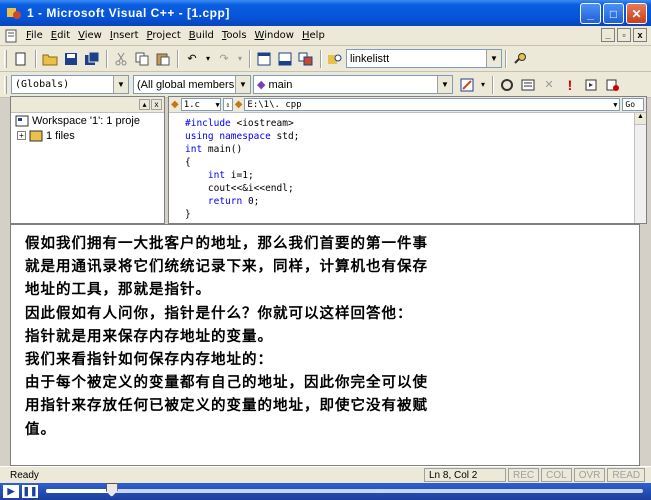 The width and height of the screenshot is (651, 500). Describe the element at coordinates (142, 59) in the screenshot. I see `copy-icon` at that location.